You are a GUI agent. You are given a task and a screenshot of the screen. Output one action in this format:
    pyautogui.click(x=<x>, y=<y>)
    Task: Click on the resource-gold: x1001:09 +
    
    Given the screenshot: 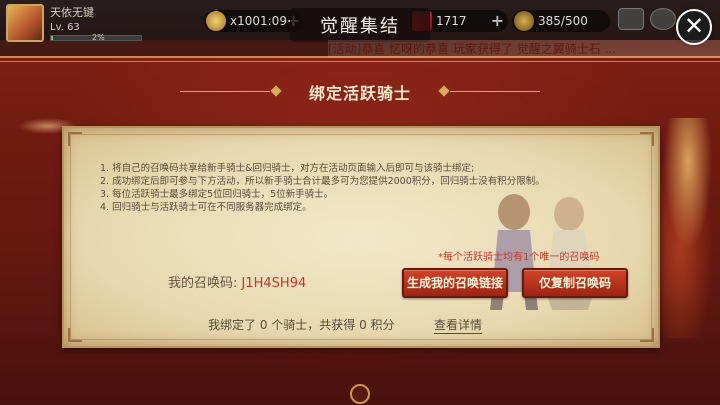 What is the action you would take?
    pyautogui.click(x=254, y=21)
    